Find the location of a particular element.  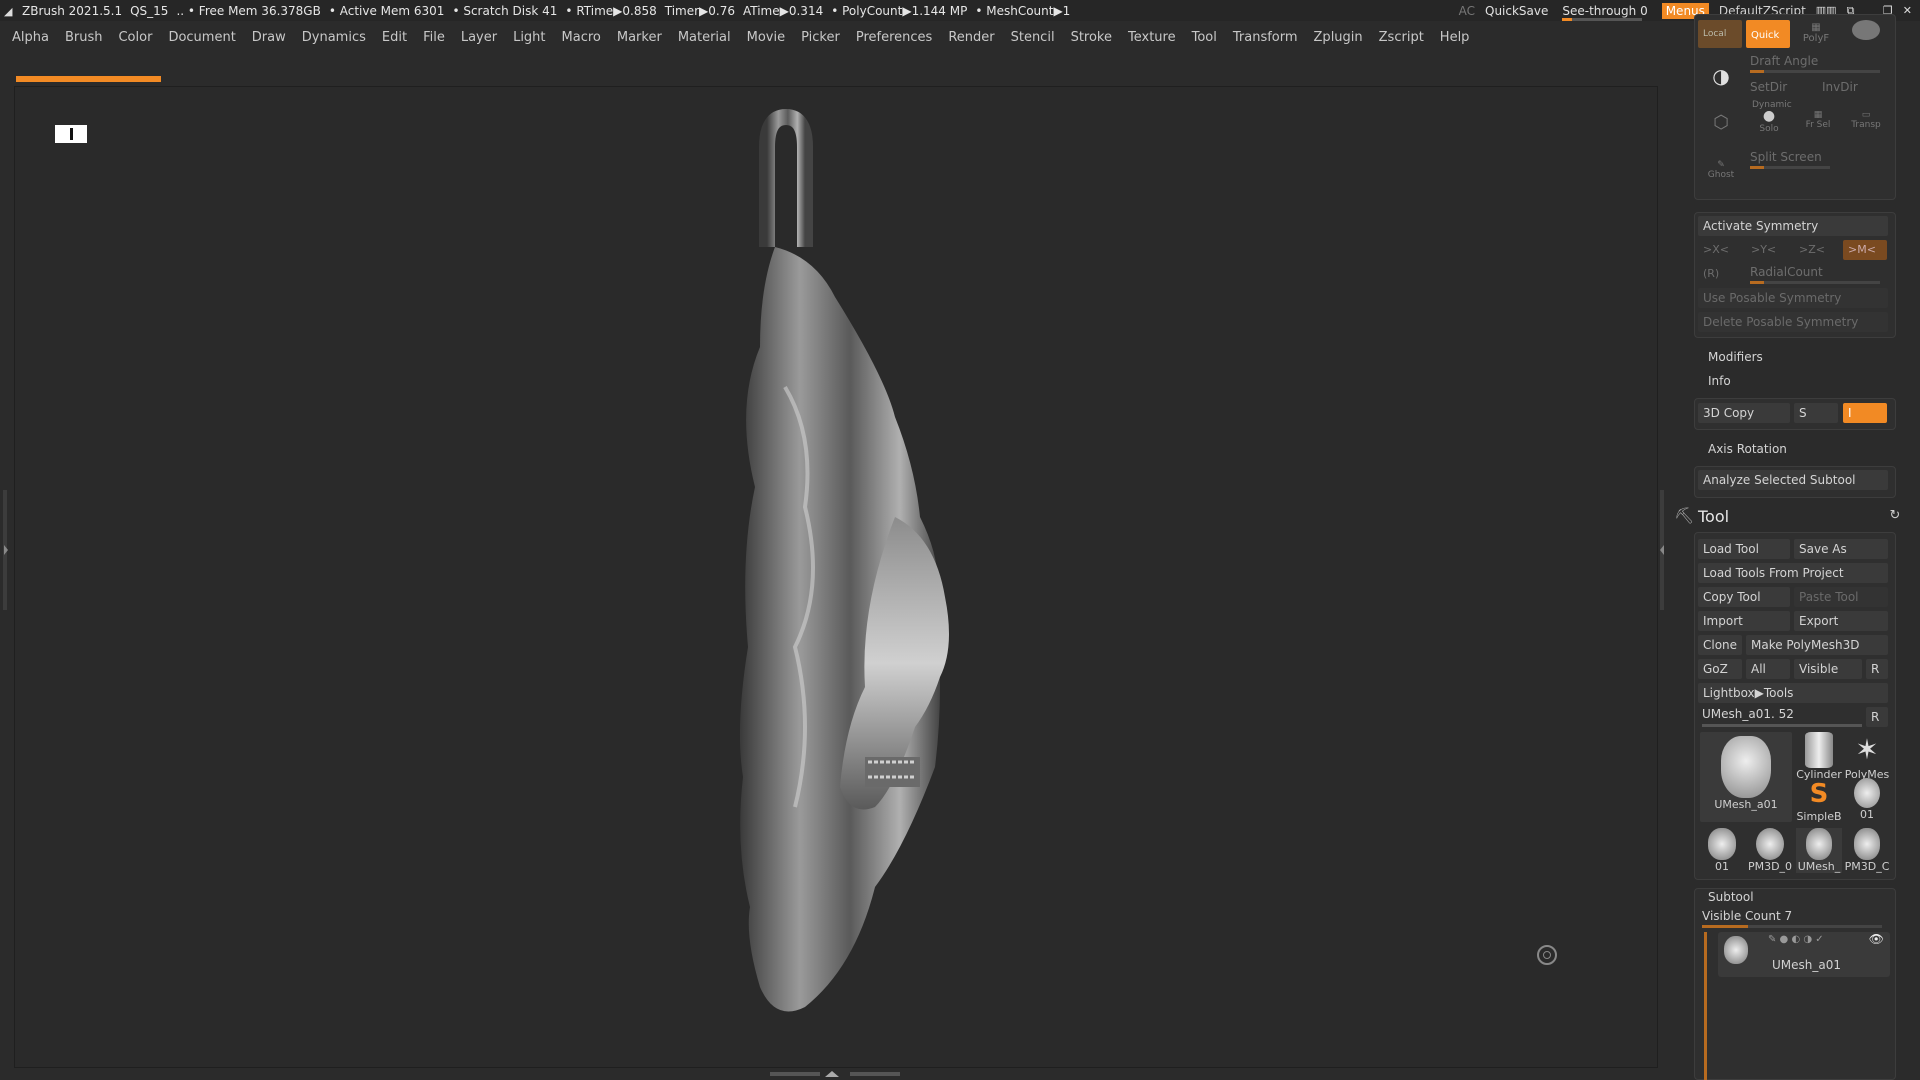

transp-button: ▭ Transp is located at coordinates (1866, 120).